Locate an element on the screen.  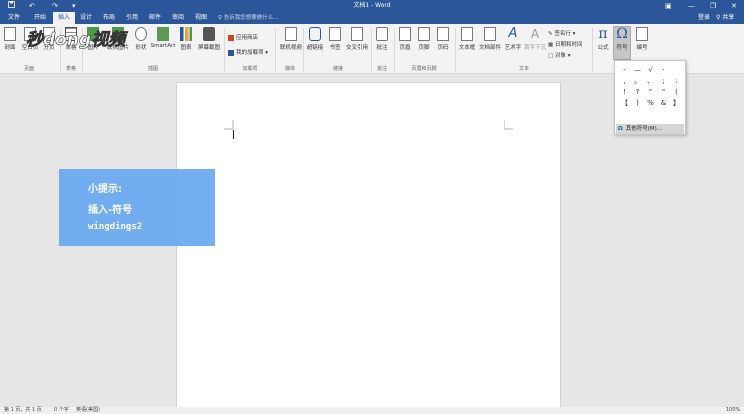
bookmark-button: 书签 is located at coordinates (335, 39).